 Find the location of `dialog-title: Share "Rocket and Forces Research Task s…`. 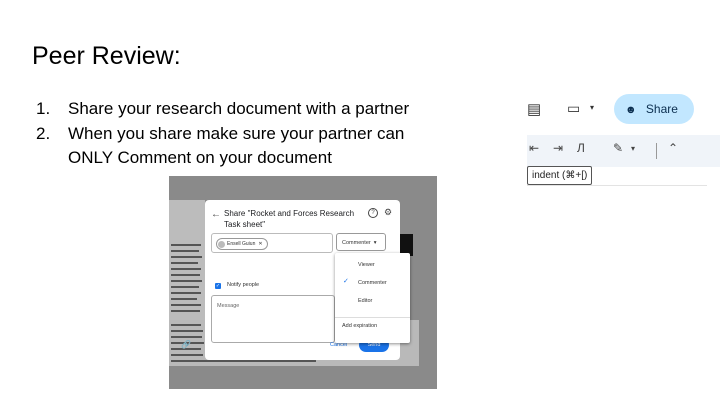

dialog-title: Share "Rocket and Forces Research Task s… is located at coordinates (289, 219).